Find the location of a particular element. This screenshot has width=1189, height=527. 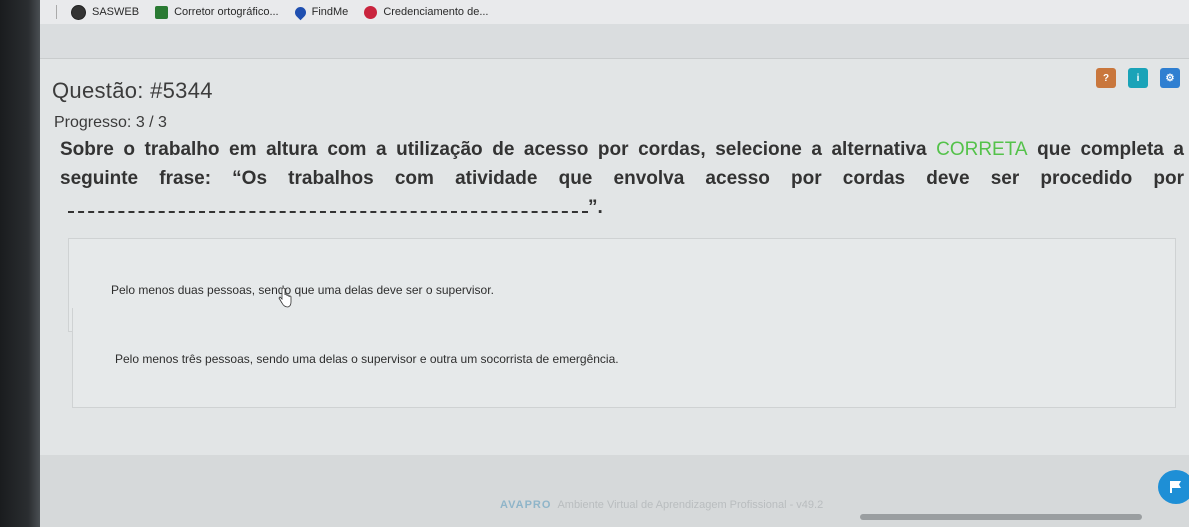

seal-icon is located at coordinates (371, 12).